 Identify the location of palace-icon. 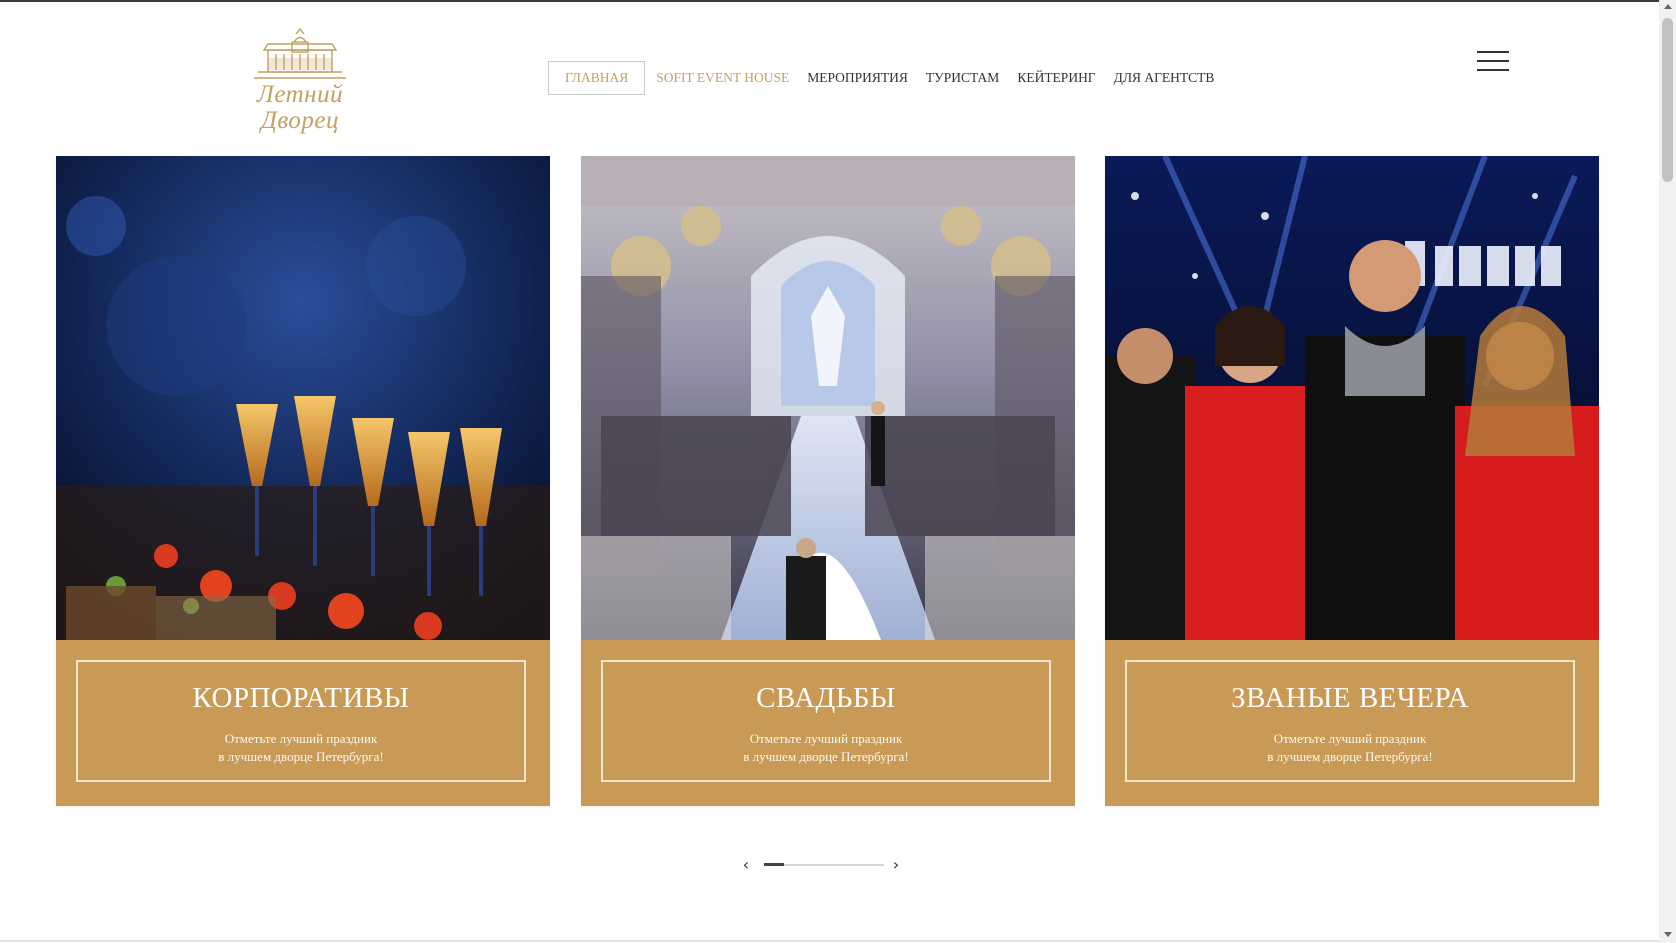
(300, 53).